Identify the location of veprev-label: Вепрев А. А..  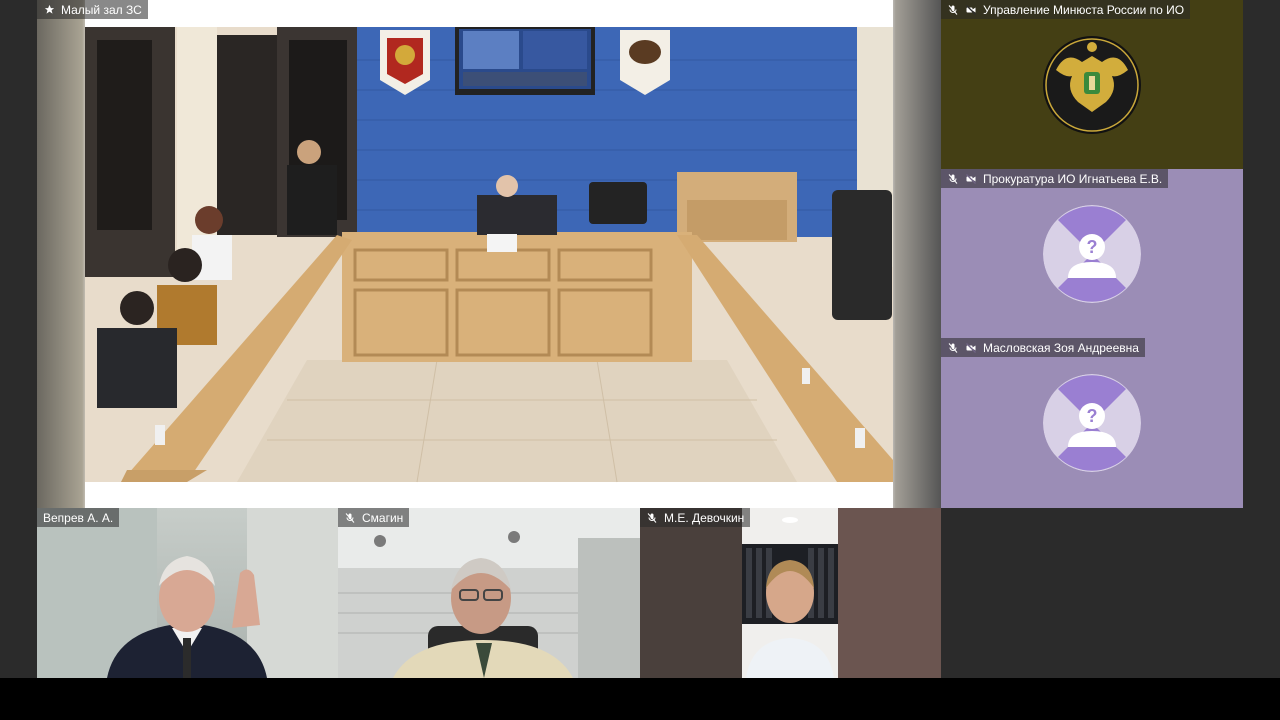
(78, 517).